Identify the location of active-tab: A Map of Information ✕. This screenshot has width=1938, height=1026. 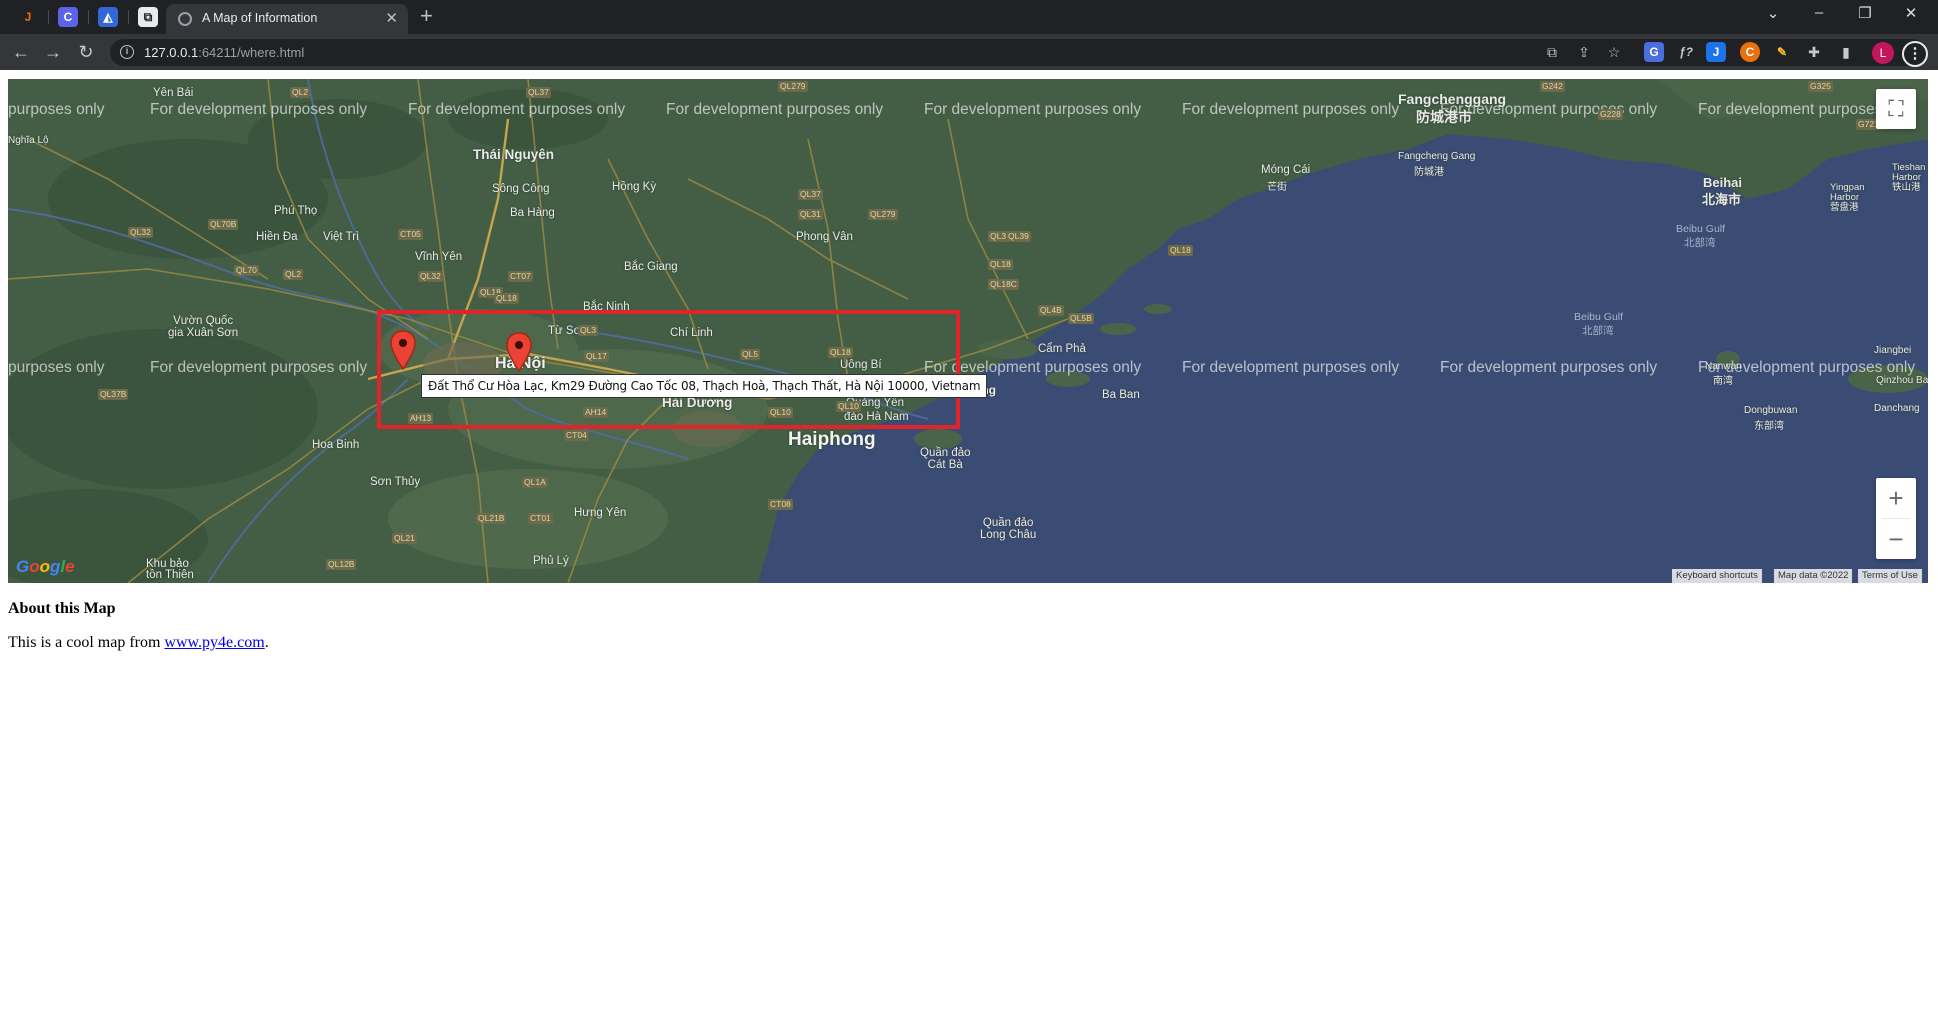
(287, 19).